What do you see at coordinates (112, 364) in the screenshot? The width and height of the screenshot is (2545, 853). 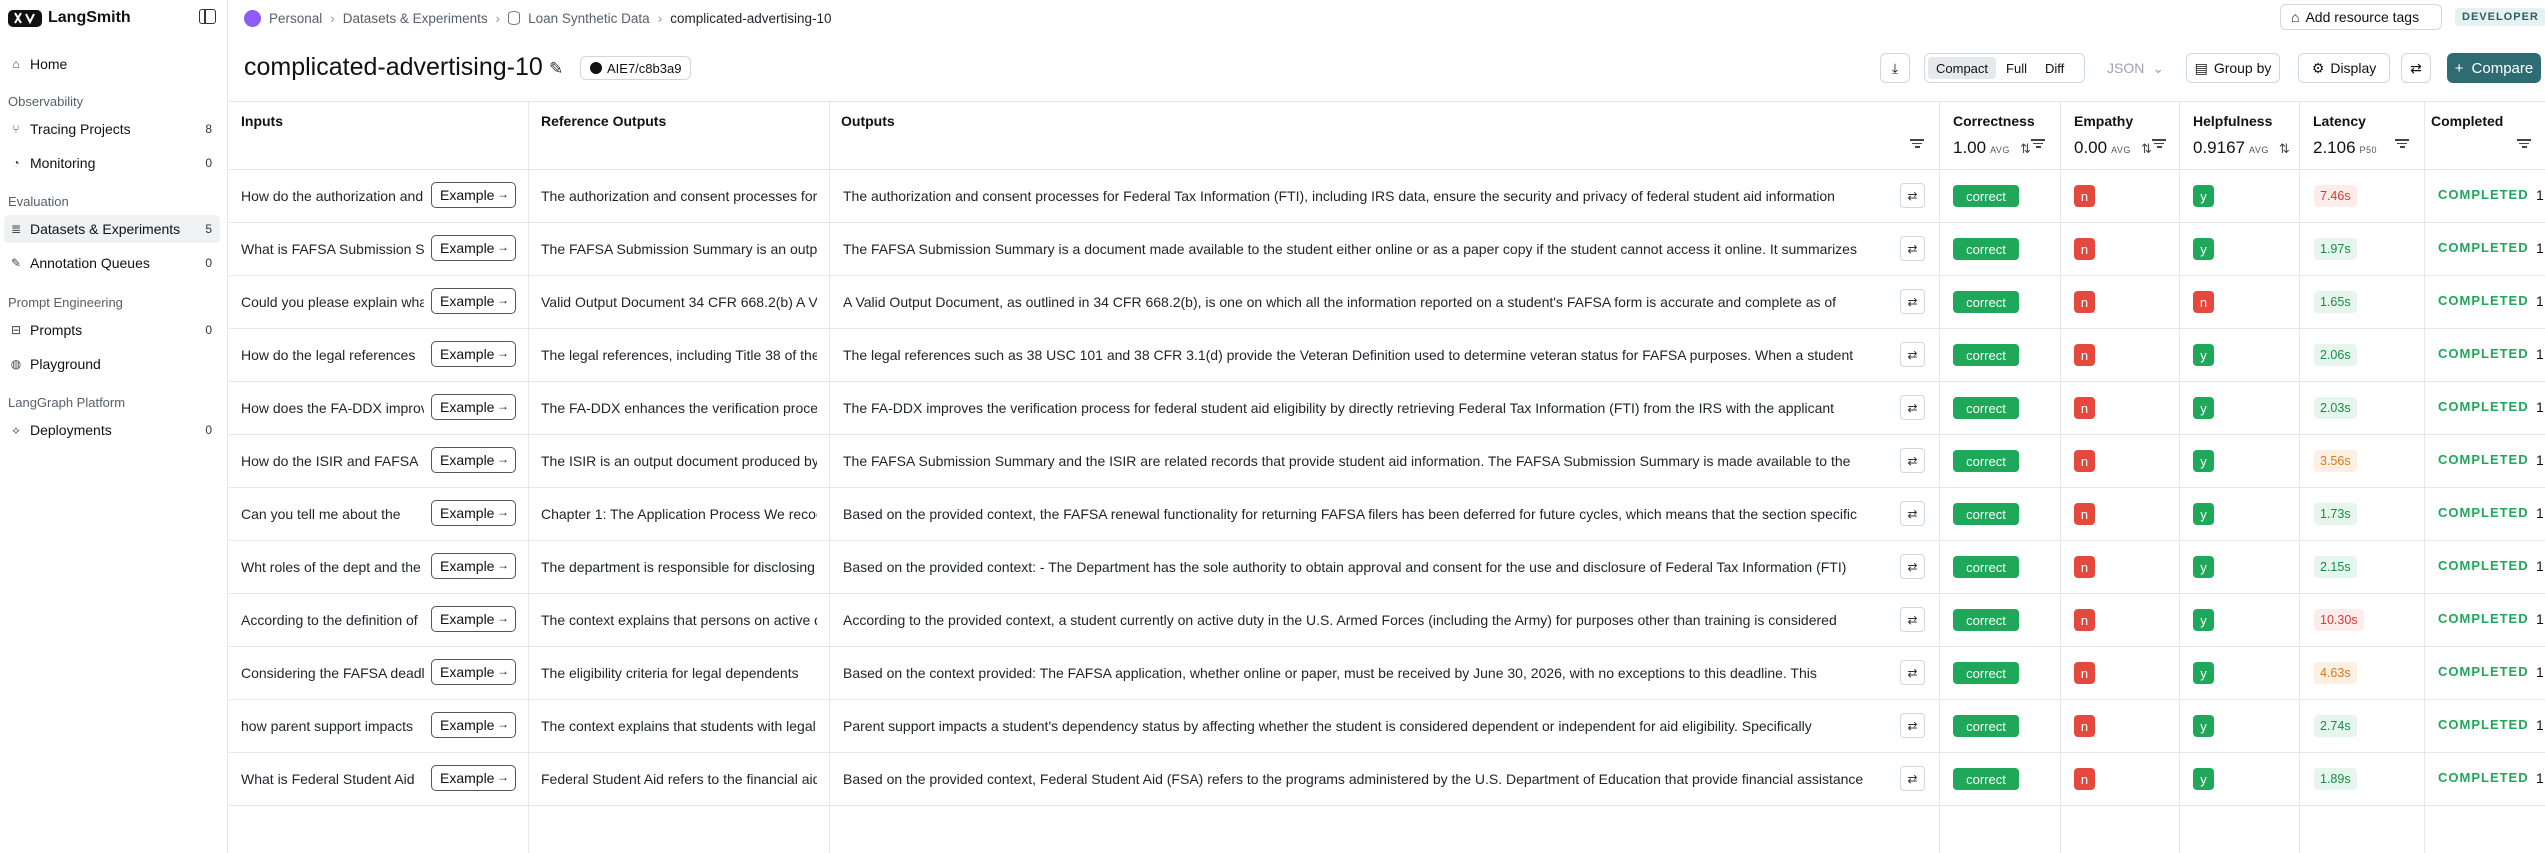 I see `sidebar-item-playground: ◍ Playground` at bounding box center [112, 364].